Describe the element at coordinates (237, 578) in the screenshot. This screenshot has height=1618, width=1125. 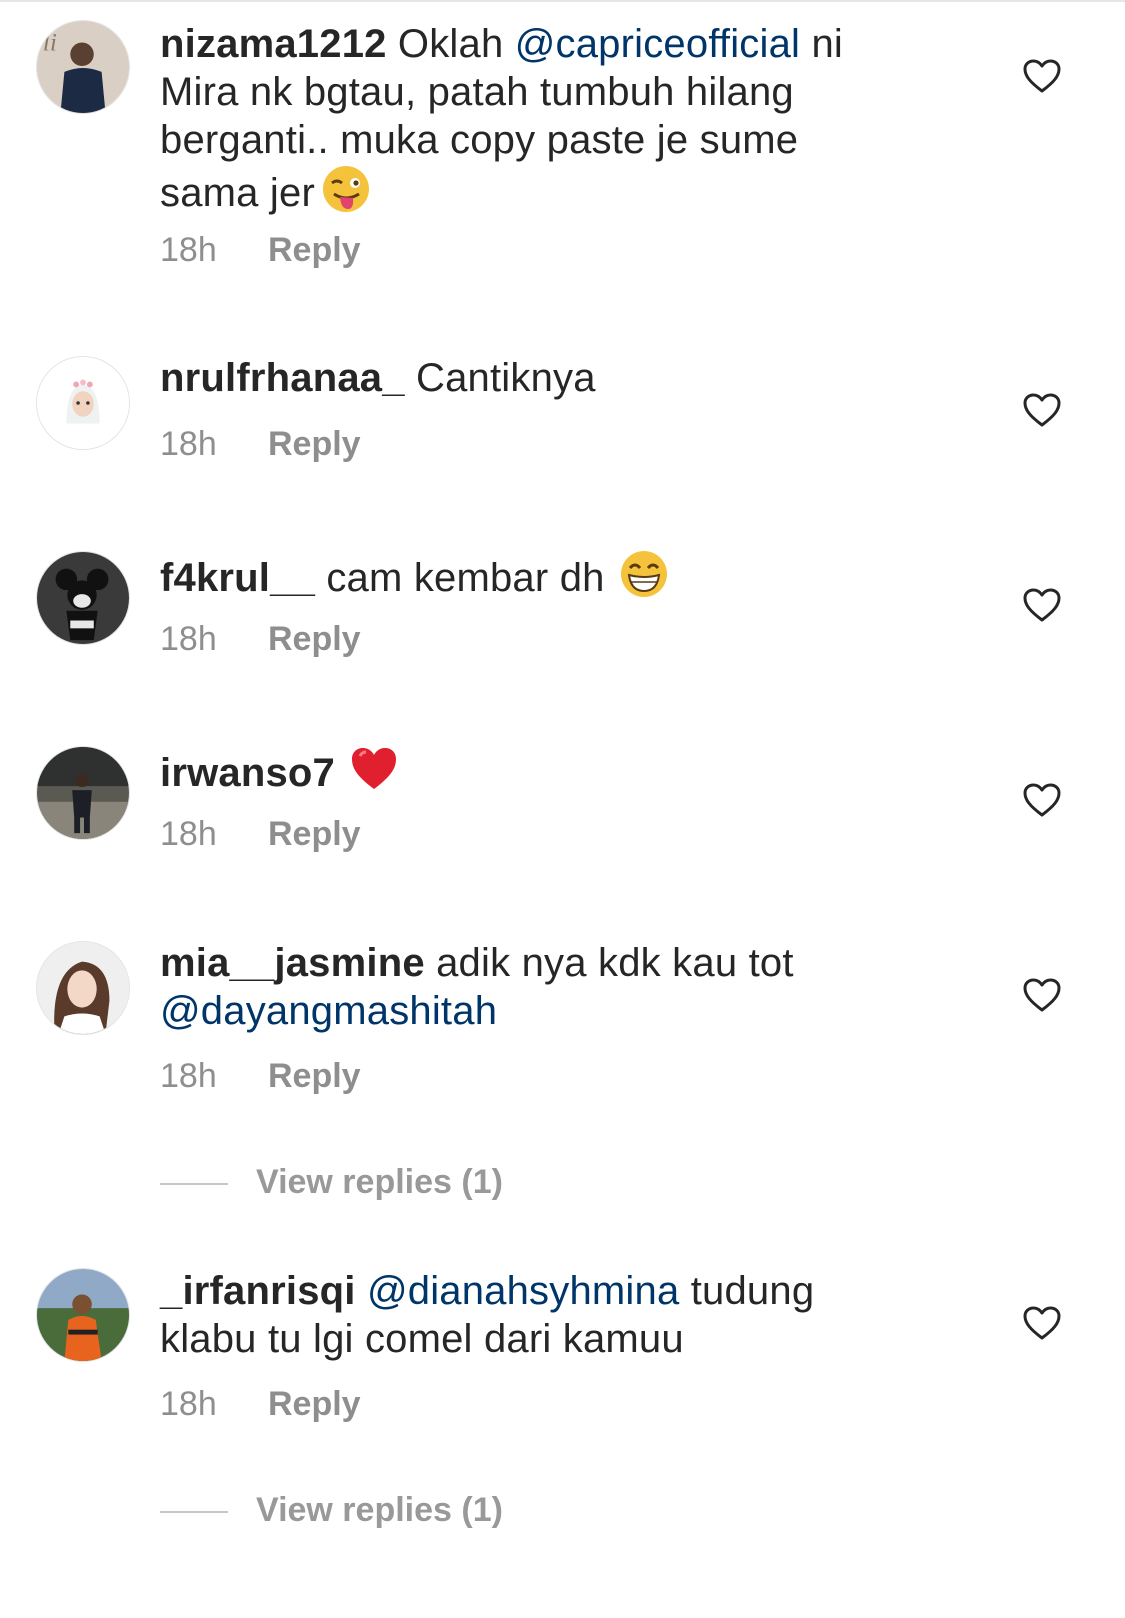
I see `username: f4krul__` at that location.